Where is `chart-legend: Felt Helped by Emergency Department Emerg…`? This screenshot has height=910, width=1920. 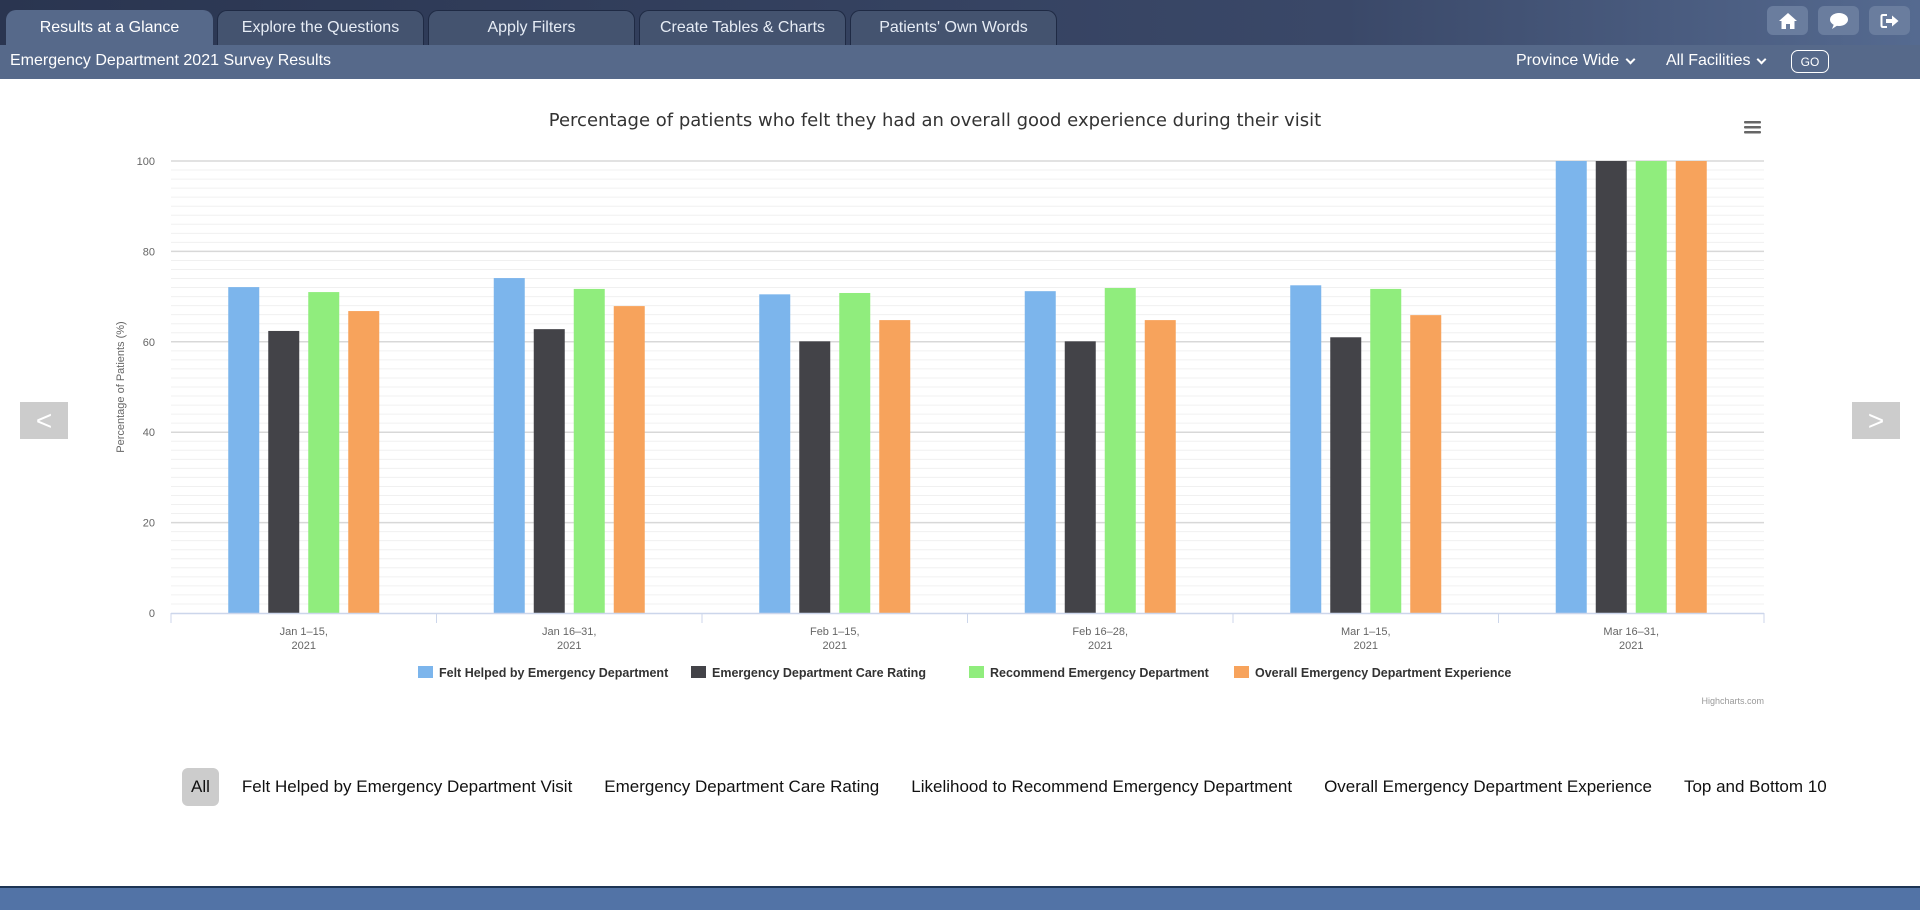 chart-legend: Felt Helped by Emergency Department Emerg… is located at coordinates (964, 673).